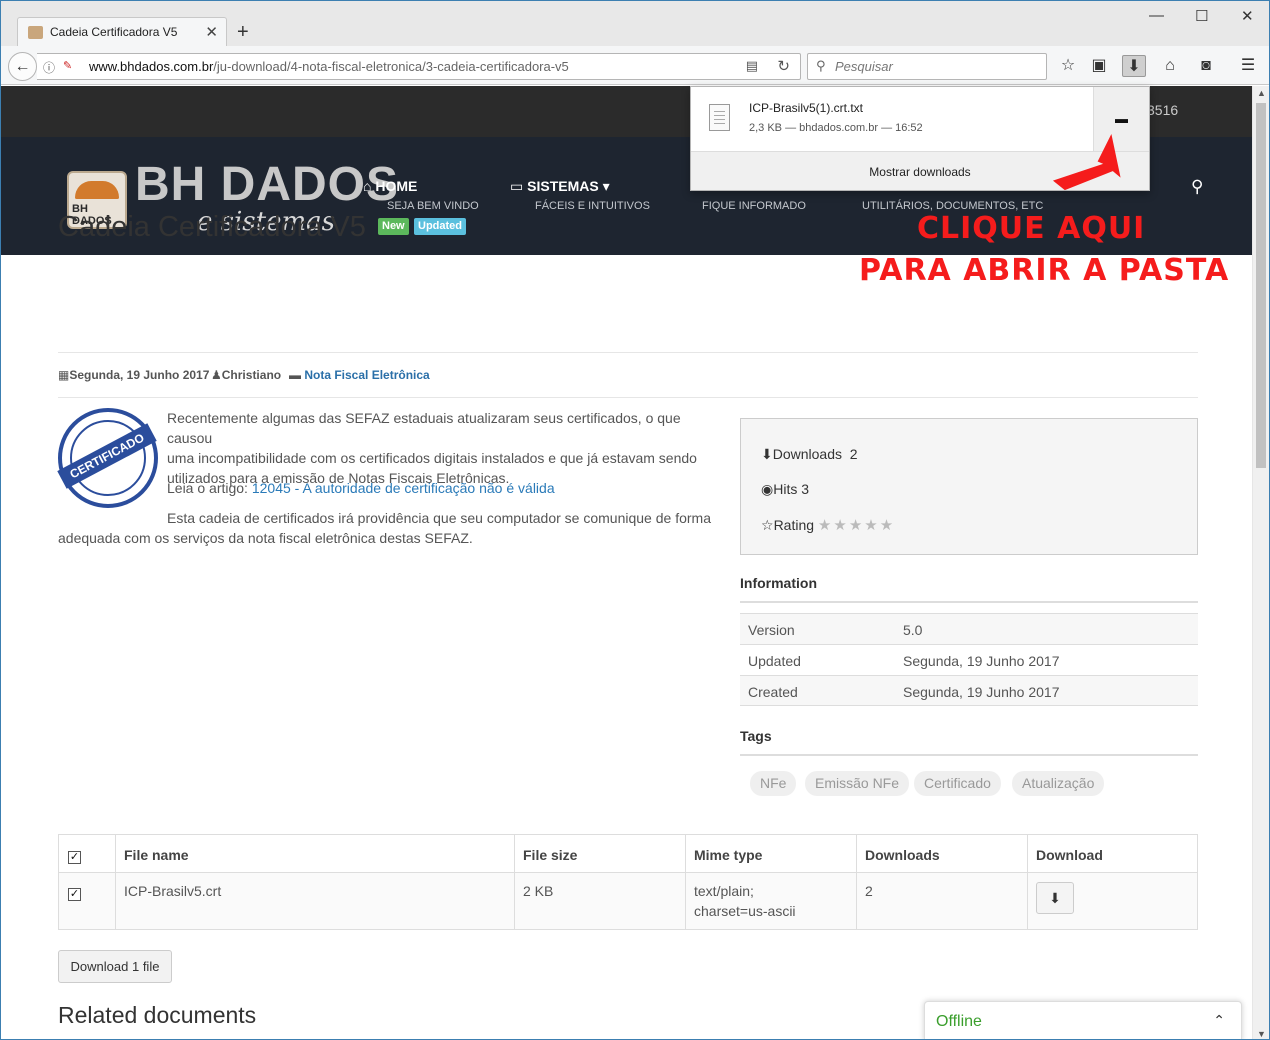 Image resolution: width=1270 pixels, height=1040 pixels. Describe the element at coordinates (745, 901) in the screenshot. I see `mime-type: text/plain; charset=us-ascii` at that location.